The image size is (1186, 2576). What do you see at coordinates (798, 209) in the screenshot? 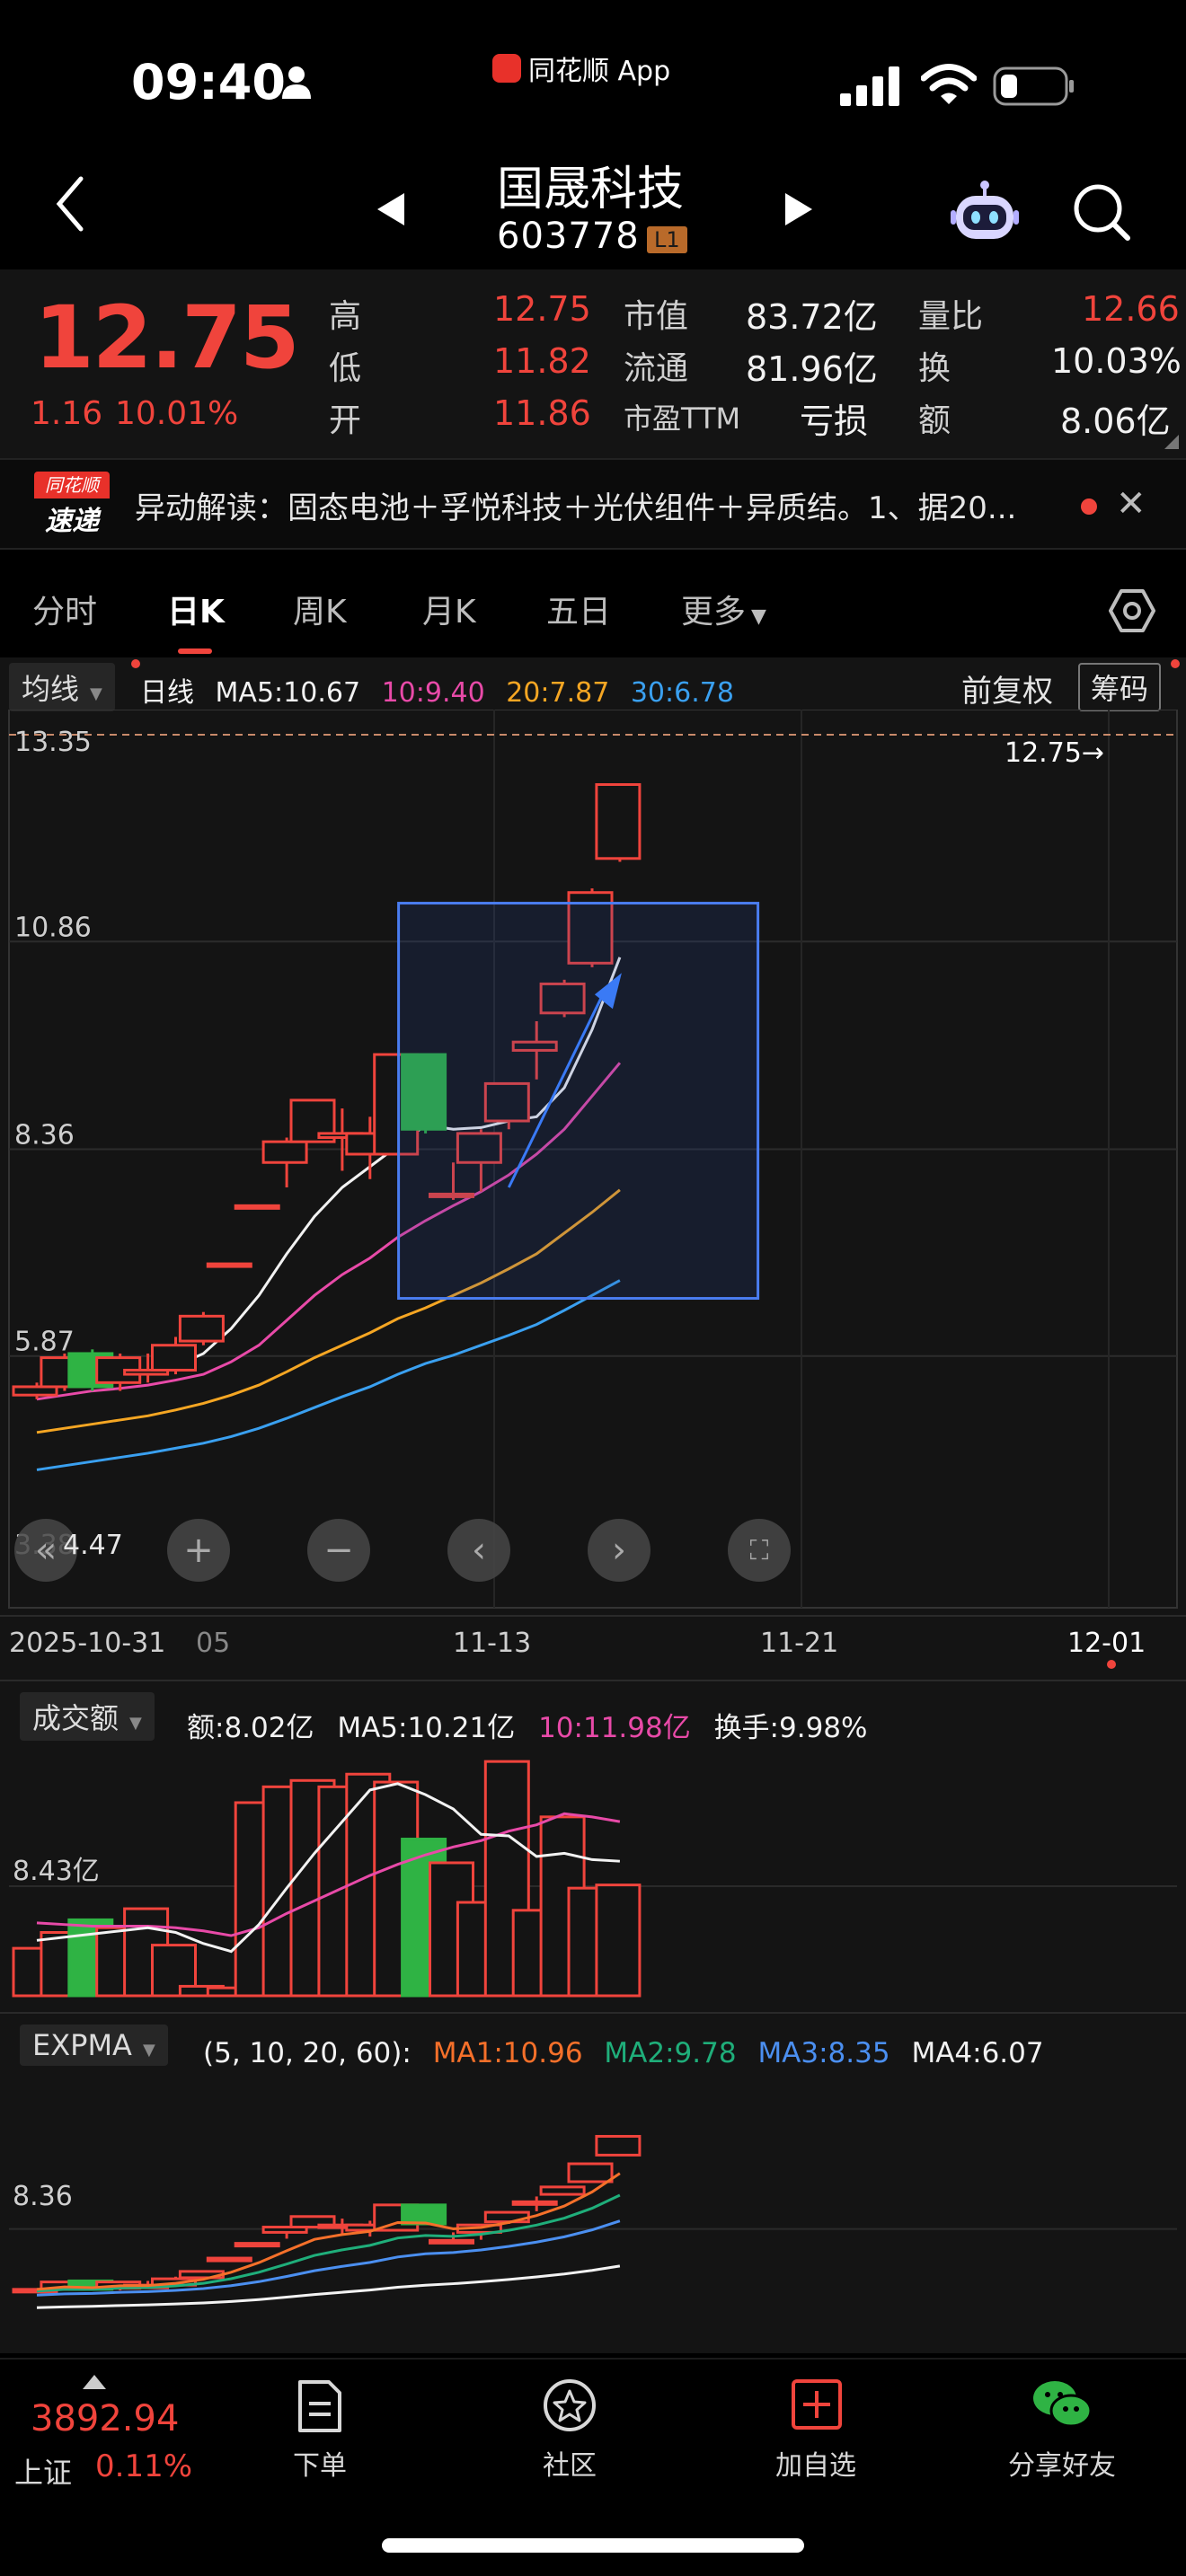
I see `next-stock-icon` at bounding box center [798, 209].